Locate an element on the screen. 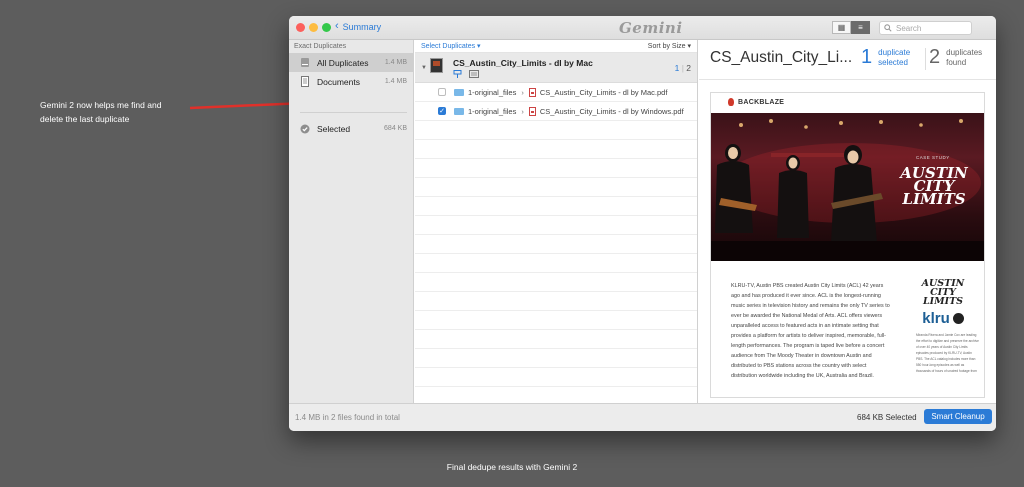 The image size is (1024, 487). file-checkbox: ✓ is located at coordinates (442, 111).